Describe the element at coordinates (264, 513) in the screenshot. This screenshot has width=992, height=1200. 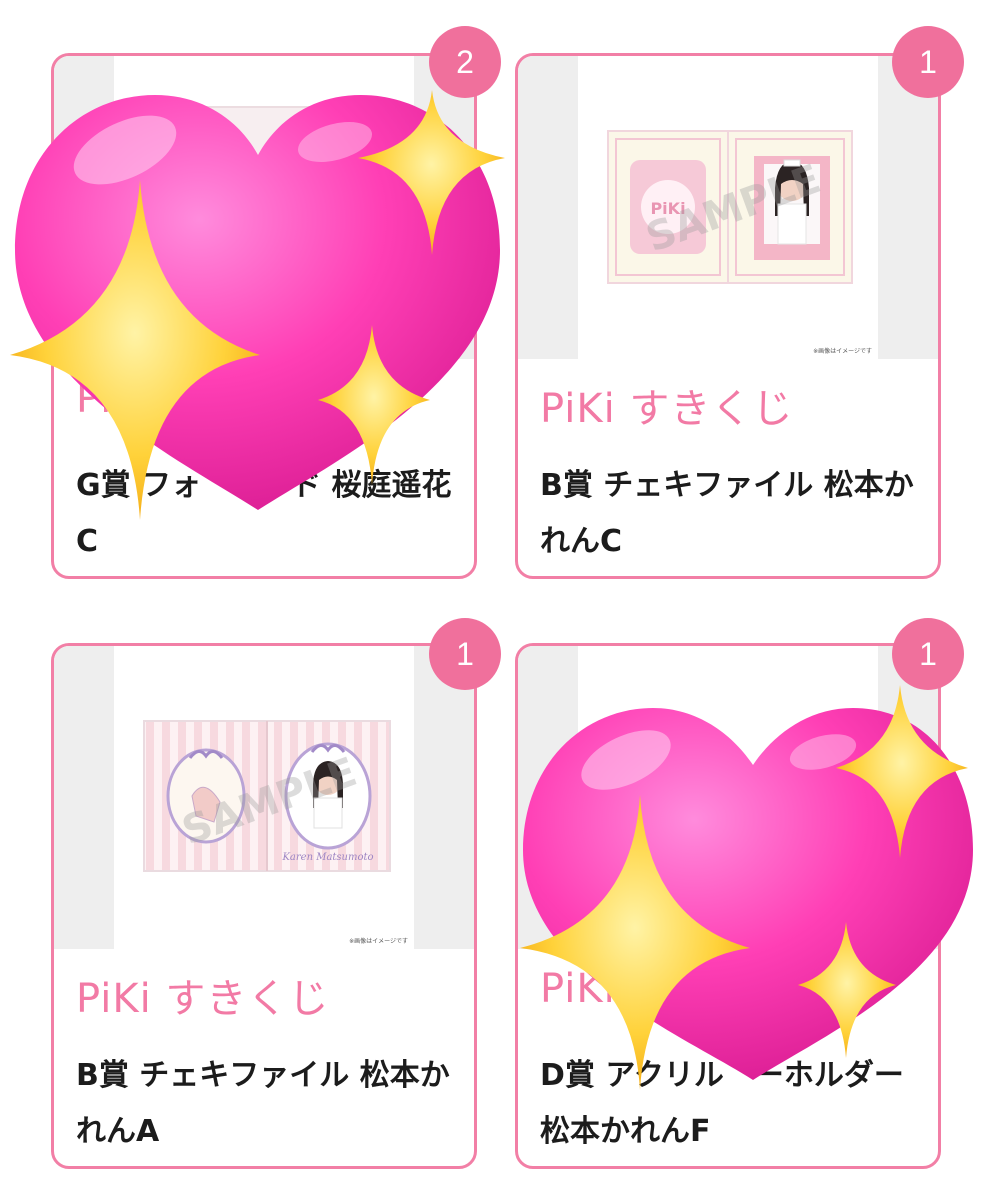
I see `prize-title: G賞 フォ ード 桜庭遥花C` at that location.